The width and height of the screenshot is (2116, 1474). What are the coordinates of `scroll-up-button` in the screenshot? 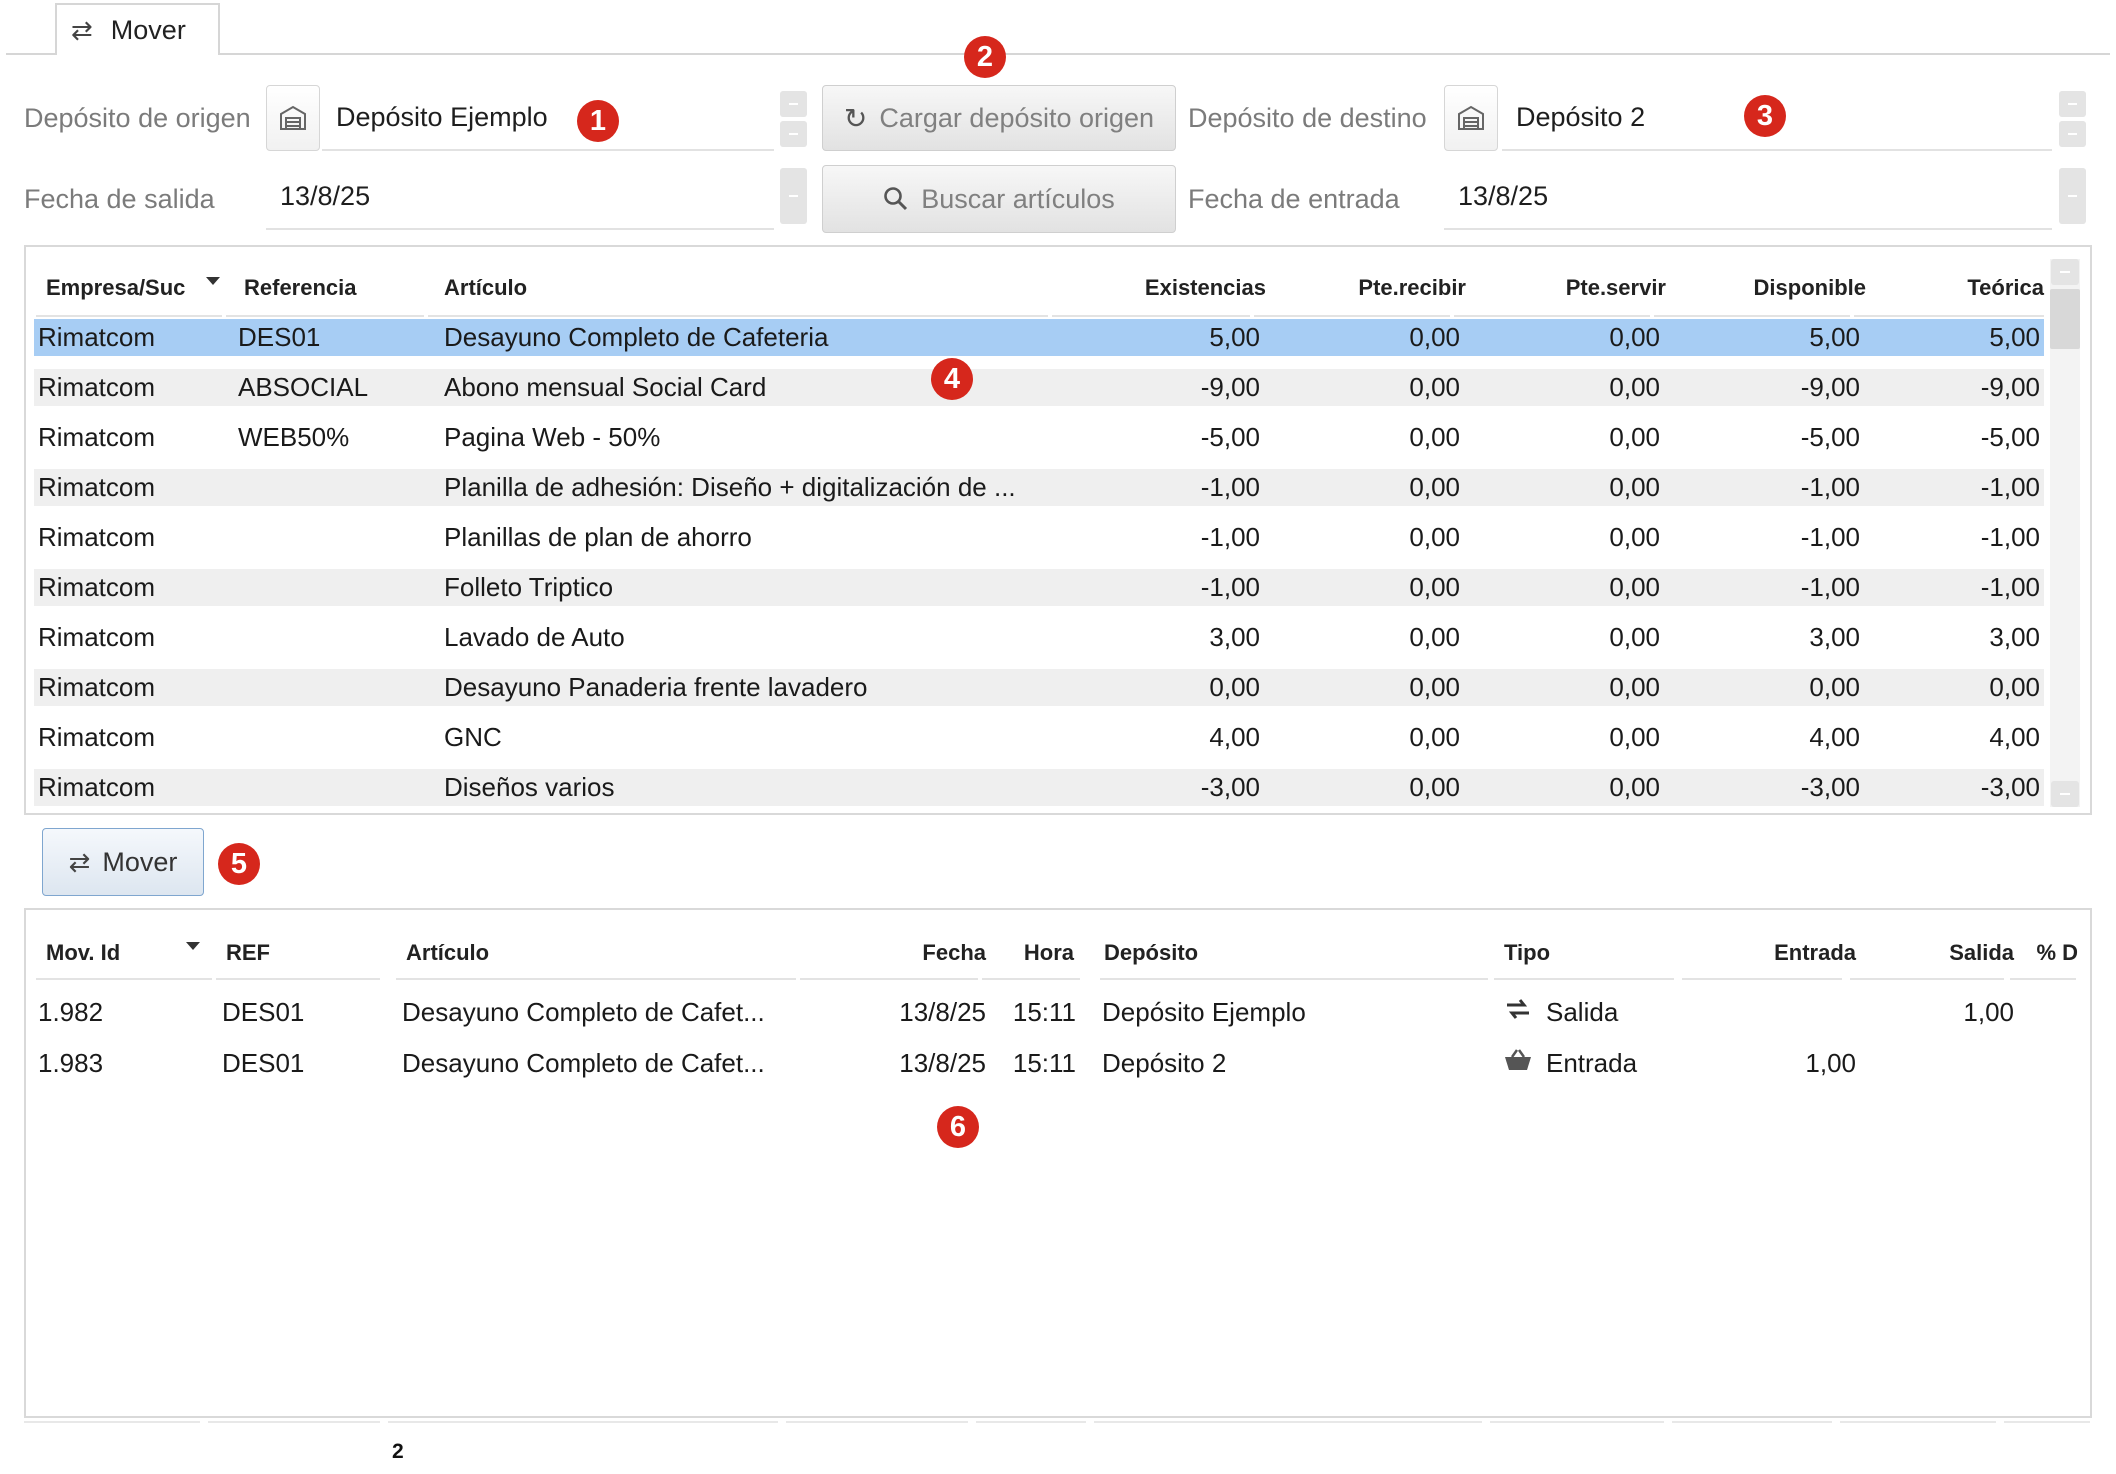 It's located at (2065, 272).